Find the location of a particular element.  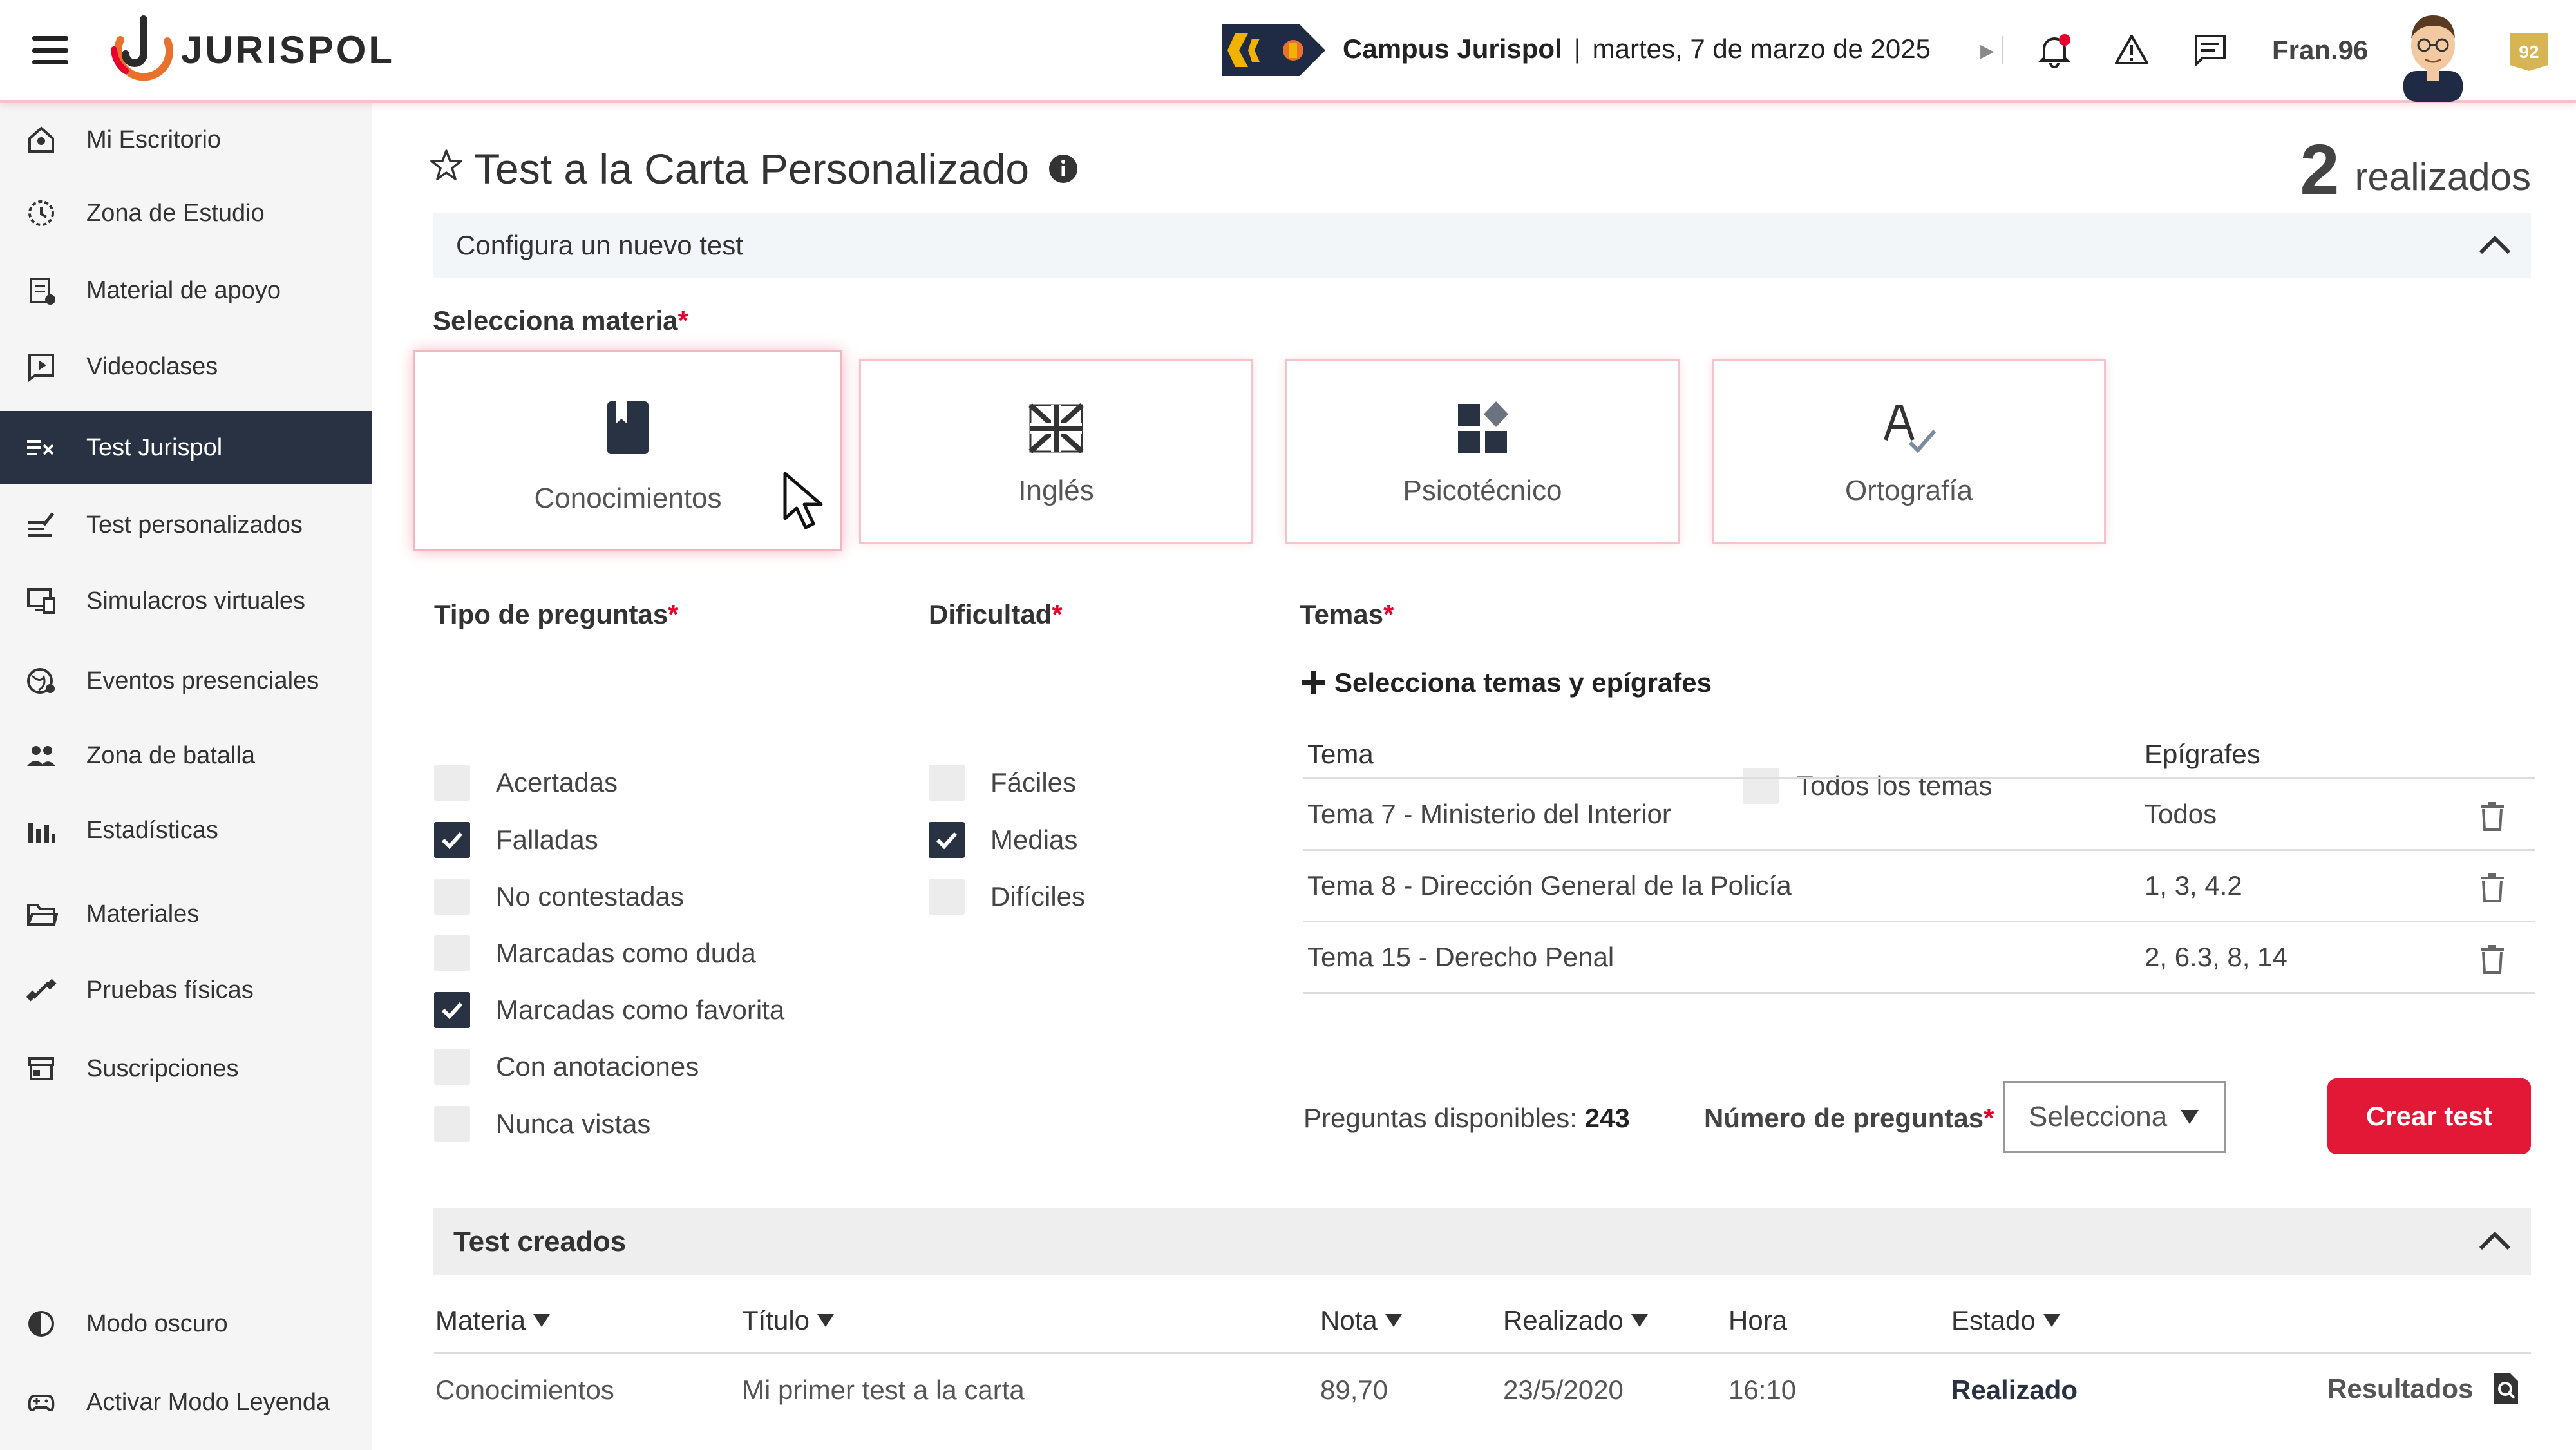

folder-icon is located at coordinates (42, 915).